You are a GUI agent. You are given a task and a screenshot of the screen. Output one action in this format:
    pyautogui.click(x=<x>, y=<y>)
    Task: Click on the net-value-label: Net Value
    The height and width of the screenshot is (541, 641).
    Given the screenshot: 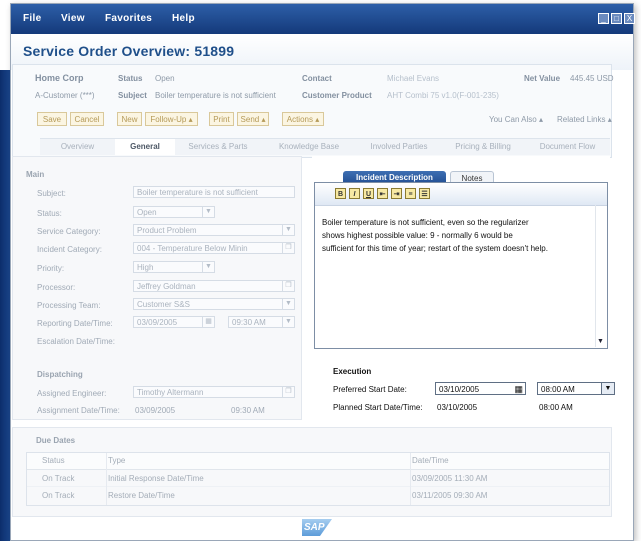 What is the action you would take?
    pyautogui.click(x=542, y=78)
    